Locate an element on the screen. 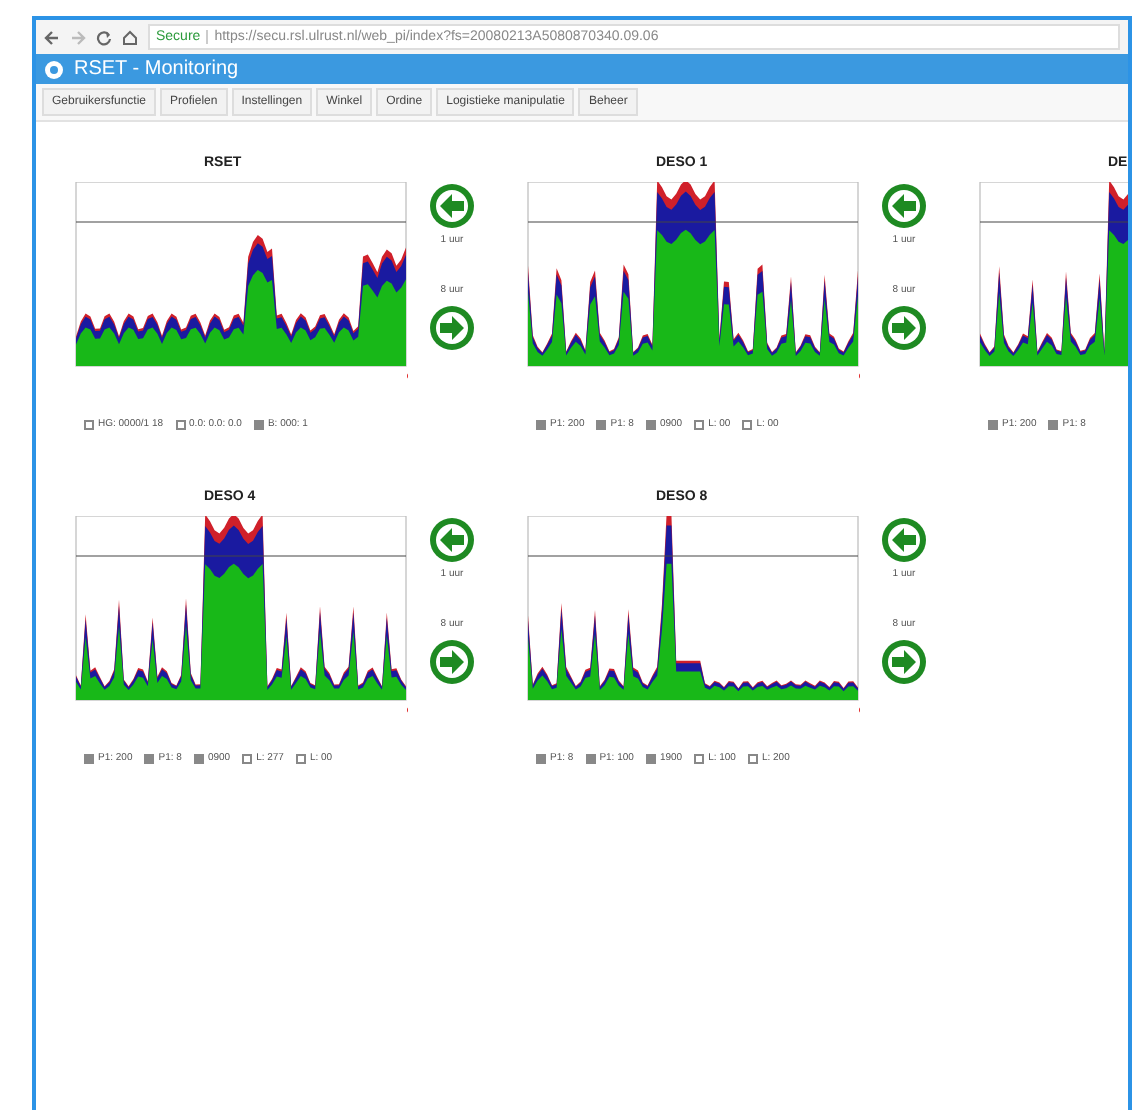  app-title: RSET - Monitoring is located at coordinates (156, 70).